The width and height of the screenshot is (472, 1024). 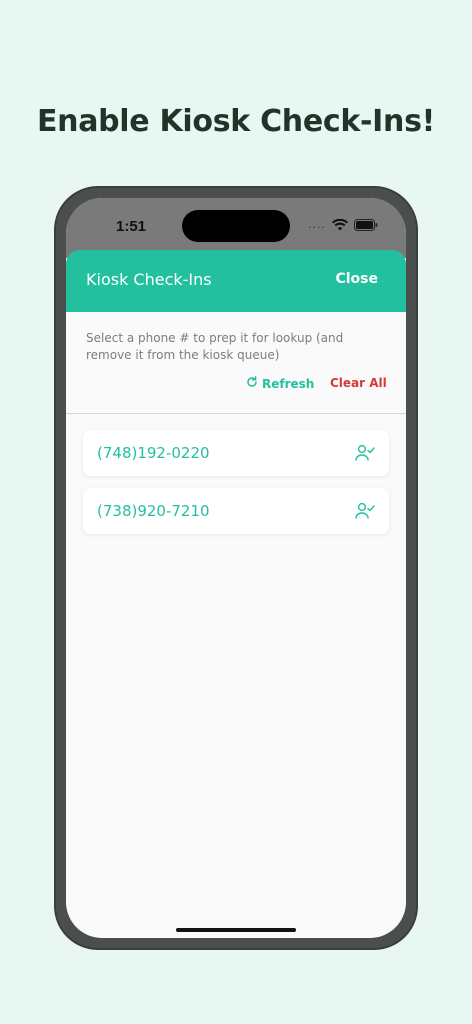 I want to click on close-button: Close, so click(x=356, y=279).